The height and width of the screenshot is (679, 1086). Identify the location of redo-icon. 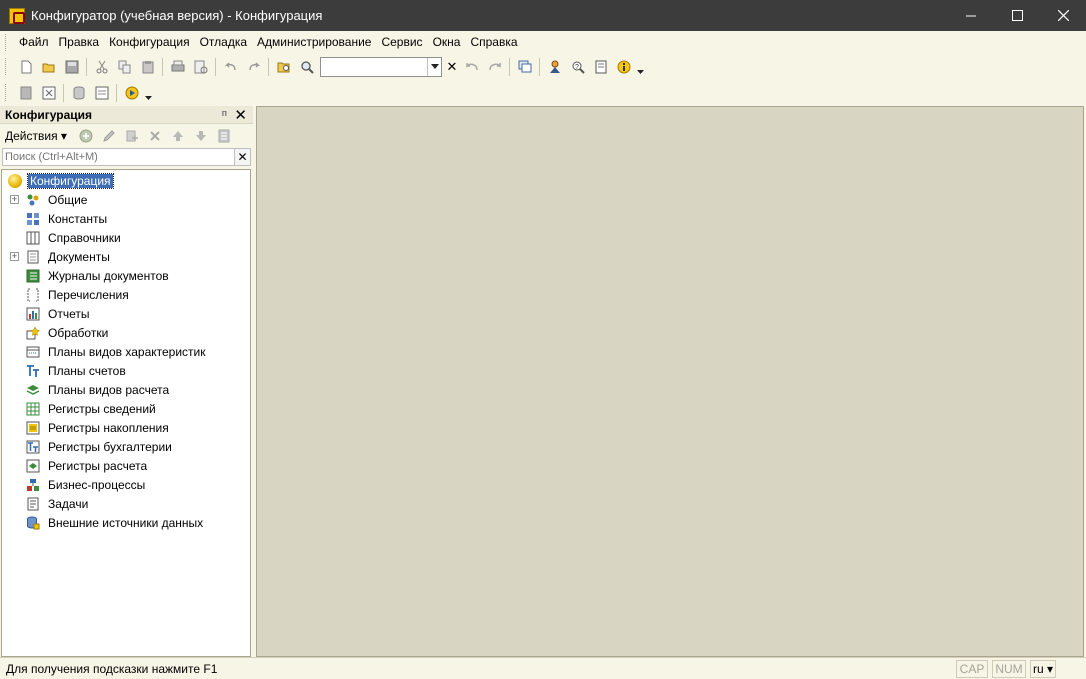
(254, 65).